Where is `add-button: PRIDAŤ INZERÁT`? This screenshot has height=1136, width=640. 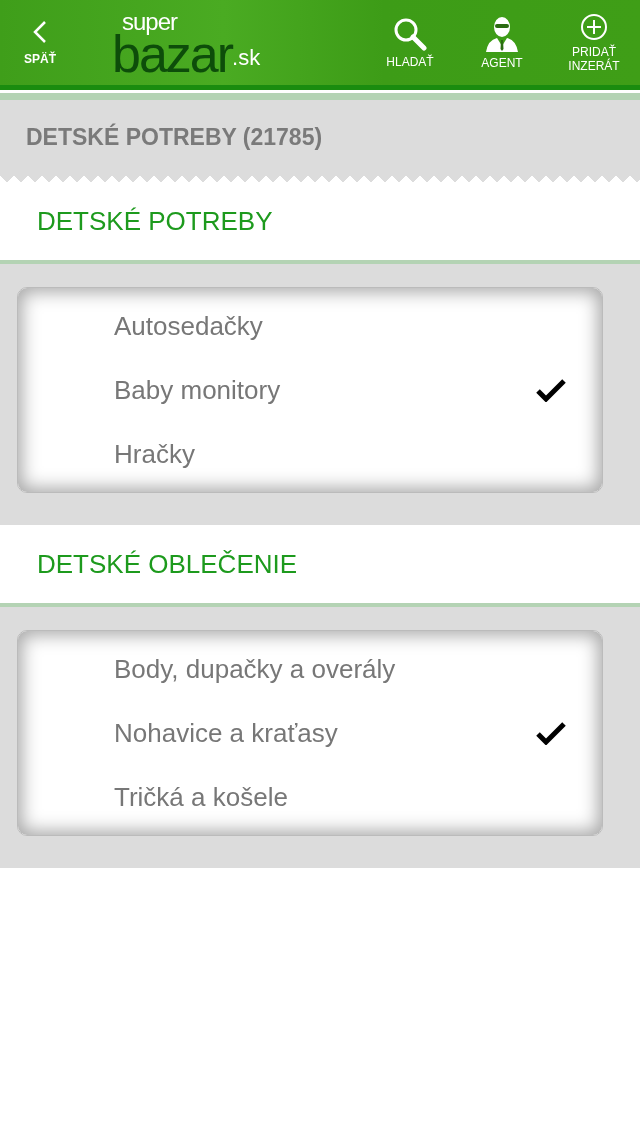
add-button: PRIDAŤ INZERÁT is located at coordinates (594, 42).